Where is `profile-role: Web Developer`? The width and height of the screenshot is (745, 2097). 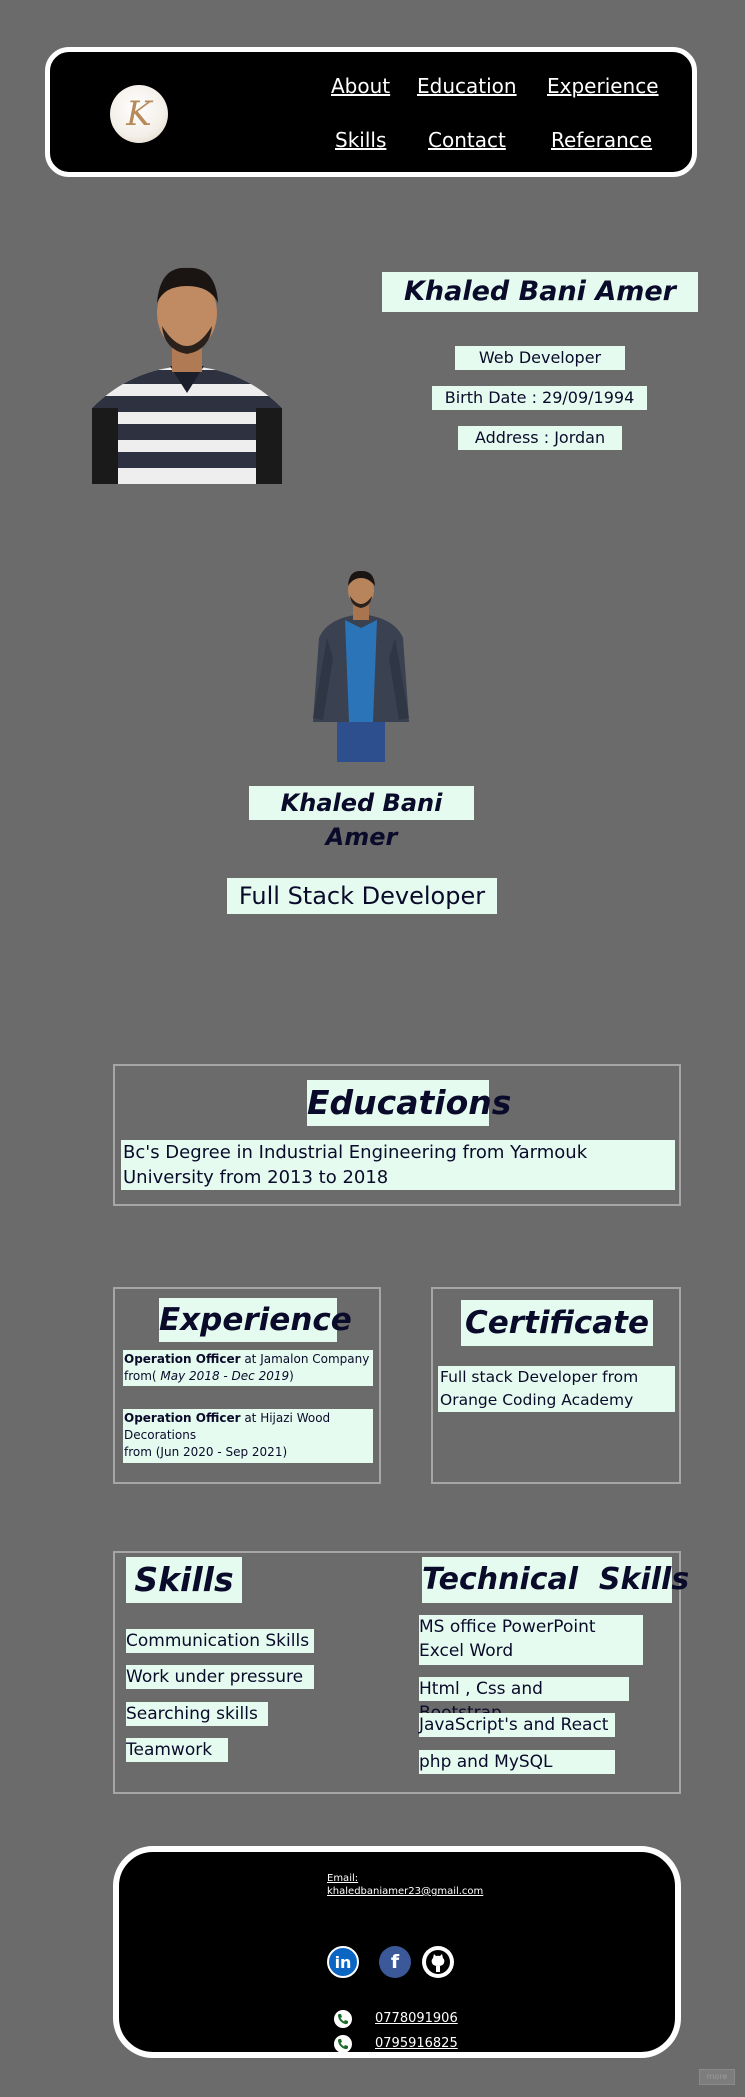
profile-role: Web Developer is located at coordinates (540, 358).